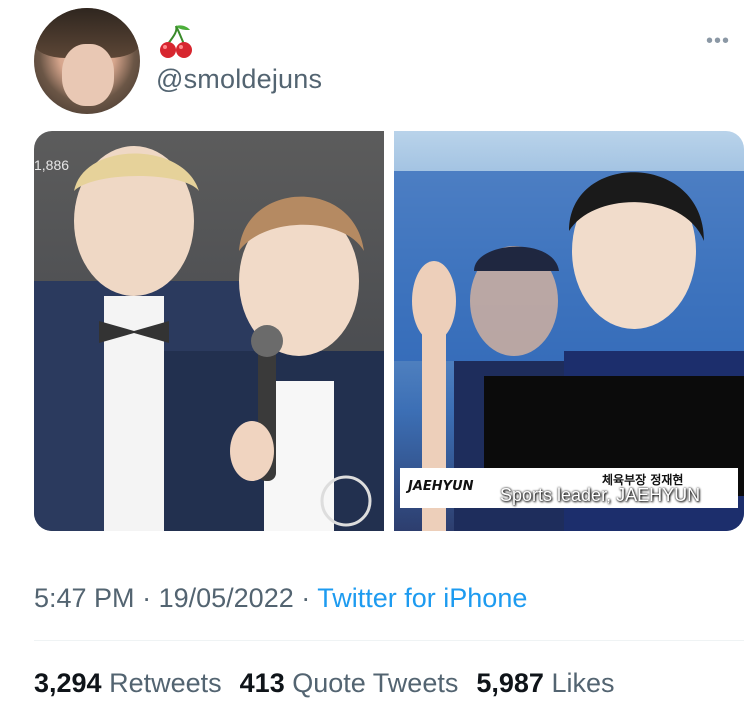 The height and width of the screenshot is (718, 750). What do you see at coordinates (176, 41) in the screenshot?
I see `cherry-icon` at bounding box center [176, 41].